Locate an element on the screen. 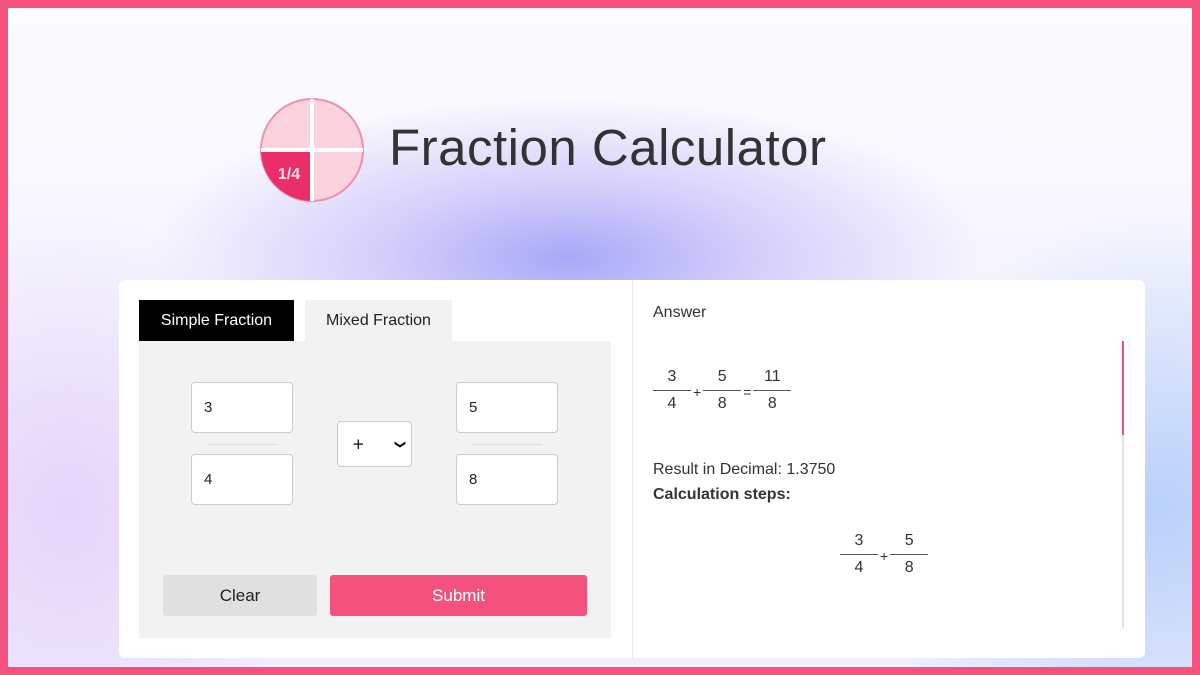  denominator-1-input: 4 is located at coordinates (242, 479).